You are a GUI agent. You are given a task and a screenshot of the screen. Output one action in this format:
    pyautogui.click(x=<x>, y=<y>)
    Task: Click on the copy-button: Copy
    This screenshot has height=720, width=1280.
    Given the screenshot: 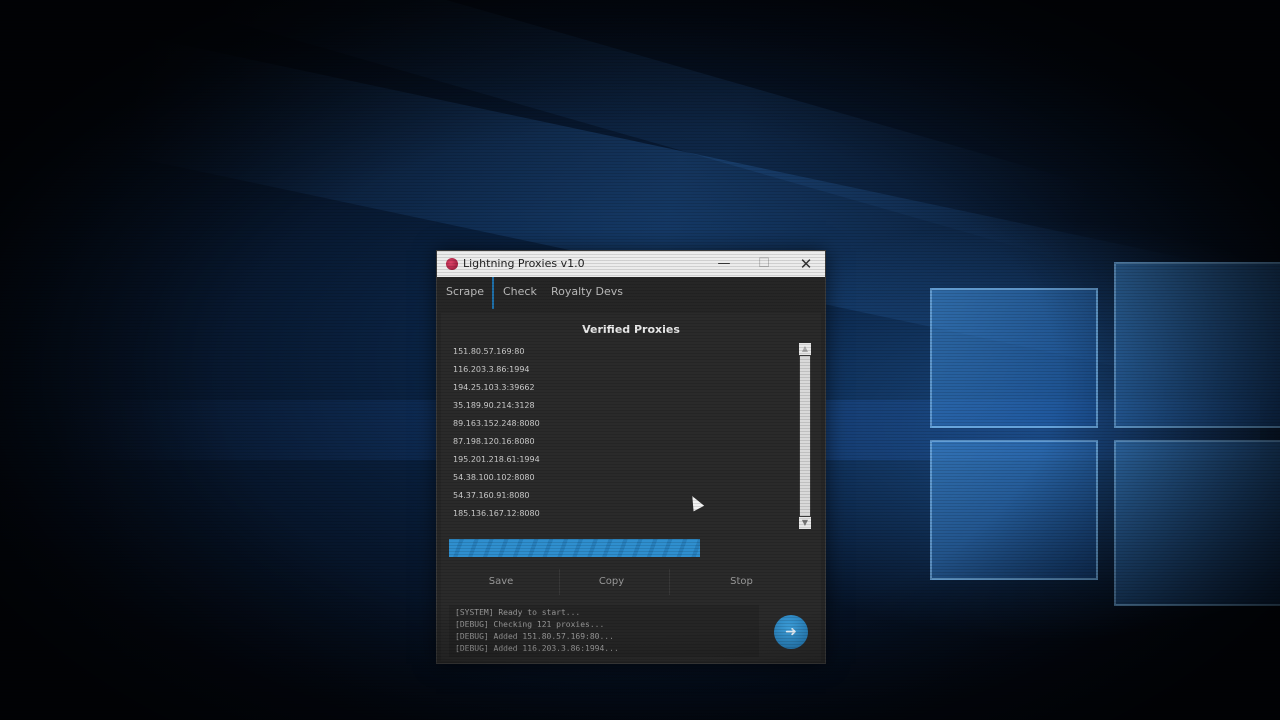 What is the action you would take?
    pyautogui.click(x=611, y=582)
    